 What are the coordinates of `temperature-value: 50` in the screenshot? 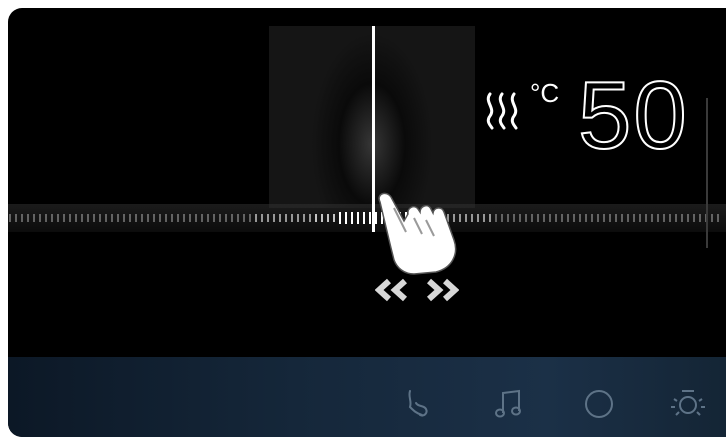 It's located at (633, 115).